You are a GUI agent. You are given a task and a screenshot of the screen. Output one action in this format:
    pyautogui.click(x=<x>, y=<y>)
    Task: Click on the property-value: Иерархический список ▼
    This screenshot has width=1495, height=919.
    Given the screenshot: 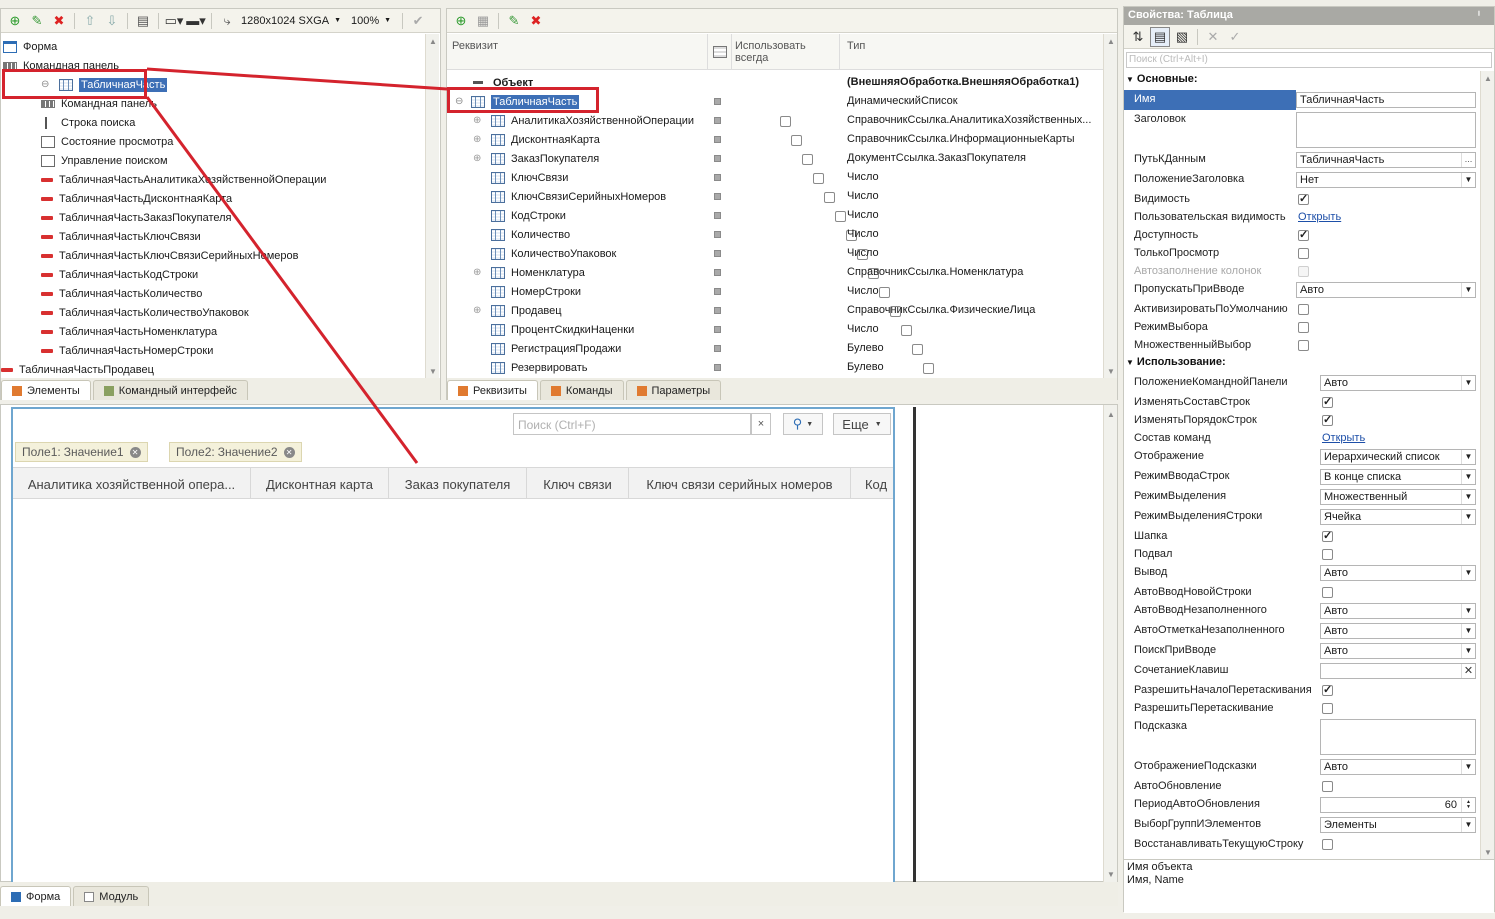 What is the action you would take?
    pyautogui.click(x=1398, y=457)
    